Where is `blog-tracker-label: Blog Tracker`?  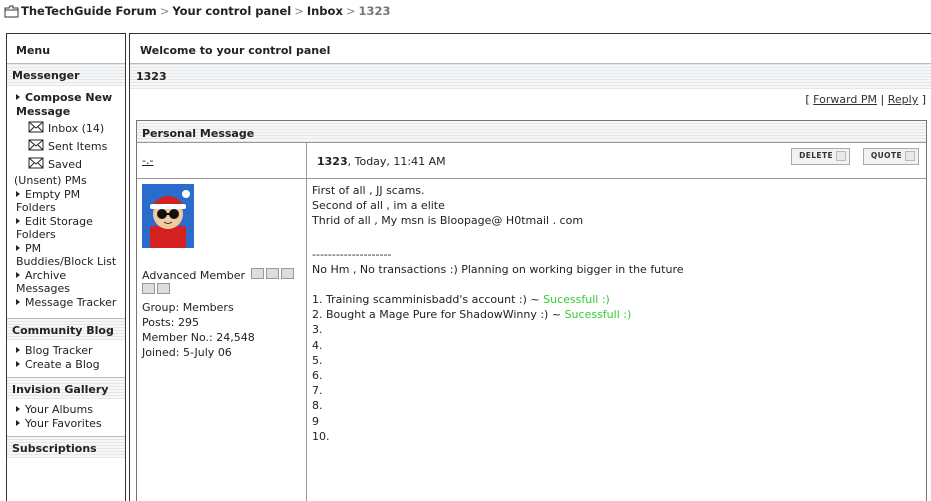 blog-tracker-label: Blog Tracker is located at coordinates (59, 350).